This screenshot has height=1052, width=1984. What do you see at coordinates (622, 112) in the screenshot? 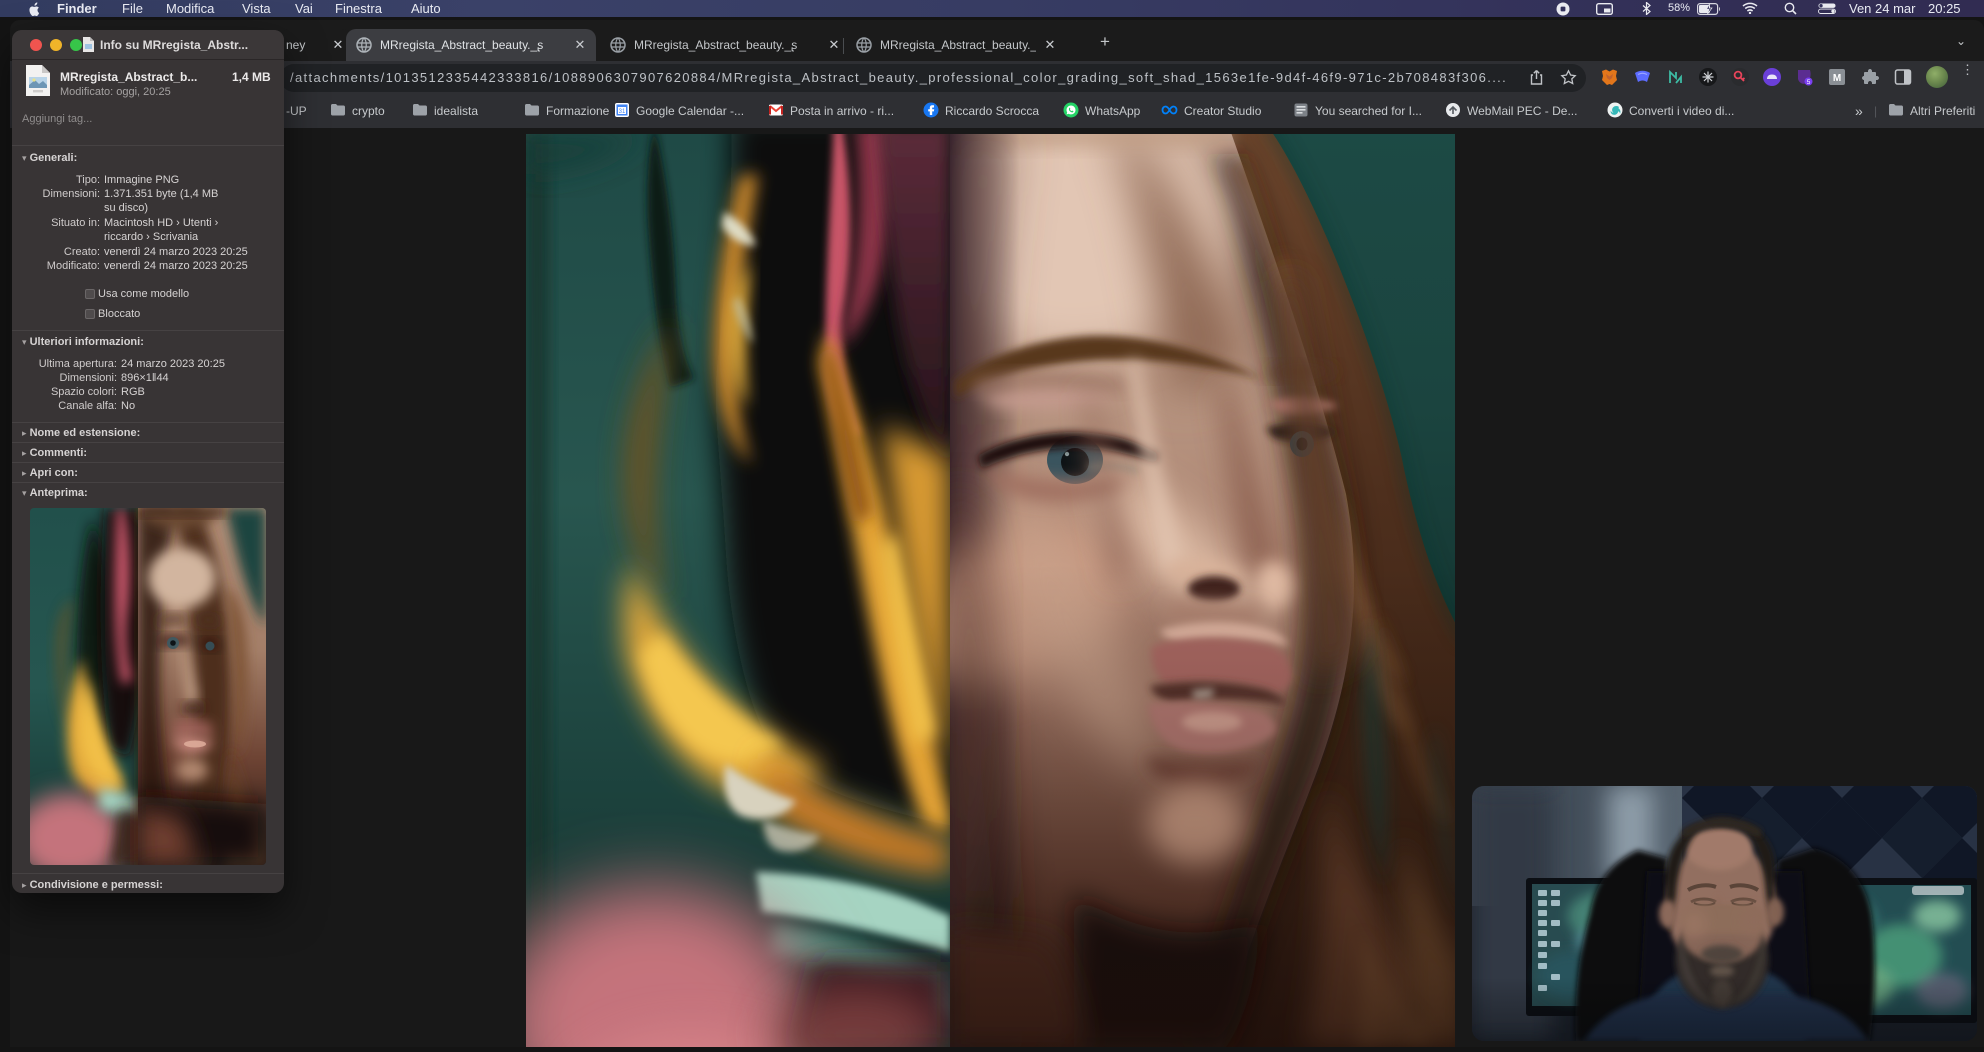
I see `svg-text: 31` at bounding box center [622, 112].